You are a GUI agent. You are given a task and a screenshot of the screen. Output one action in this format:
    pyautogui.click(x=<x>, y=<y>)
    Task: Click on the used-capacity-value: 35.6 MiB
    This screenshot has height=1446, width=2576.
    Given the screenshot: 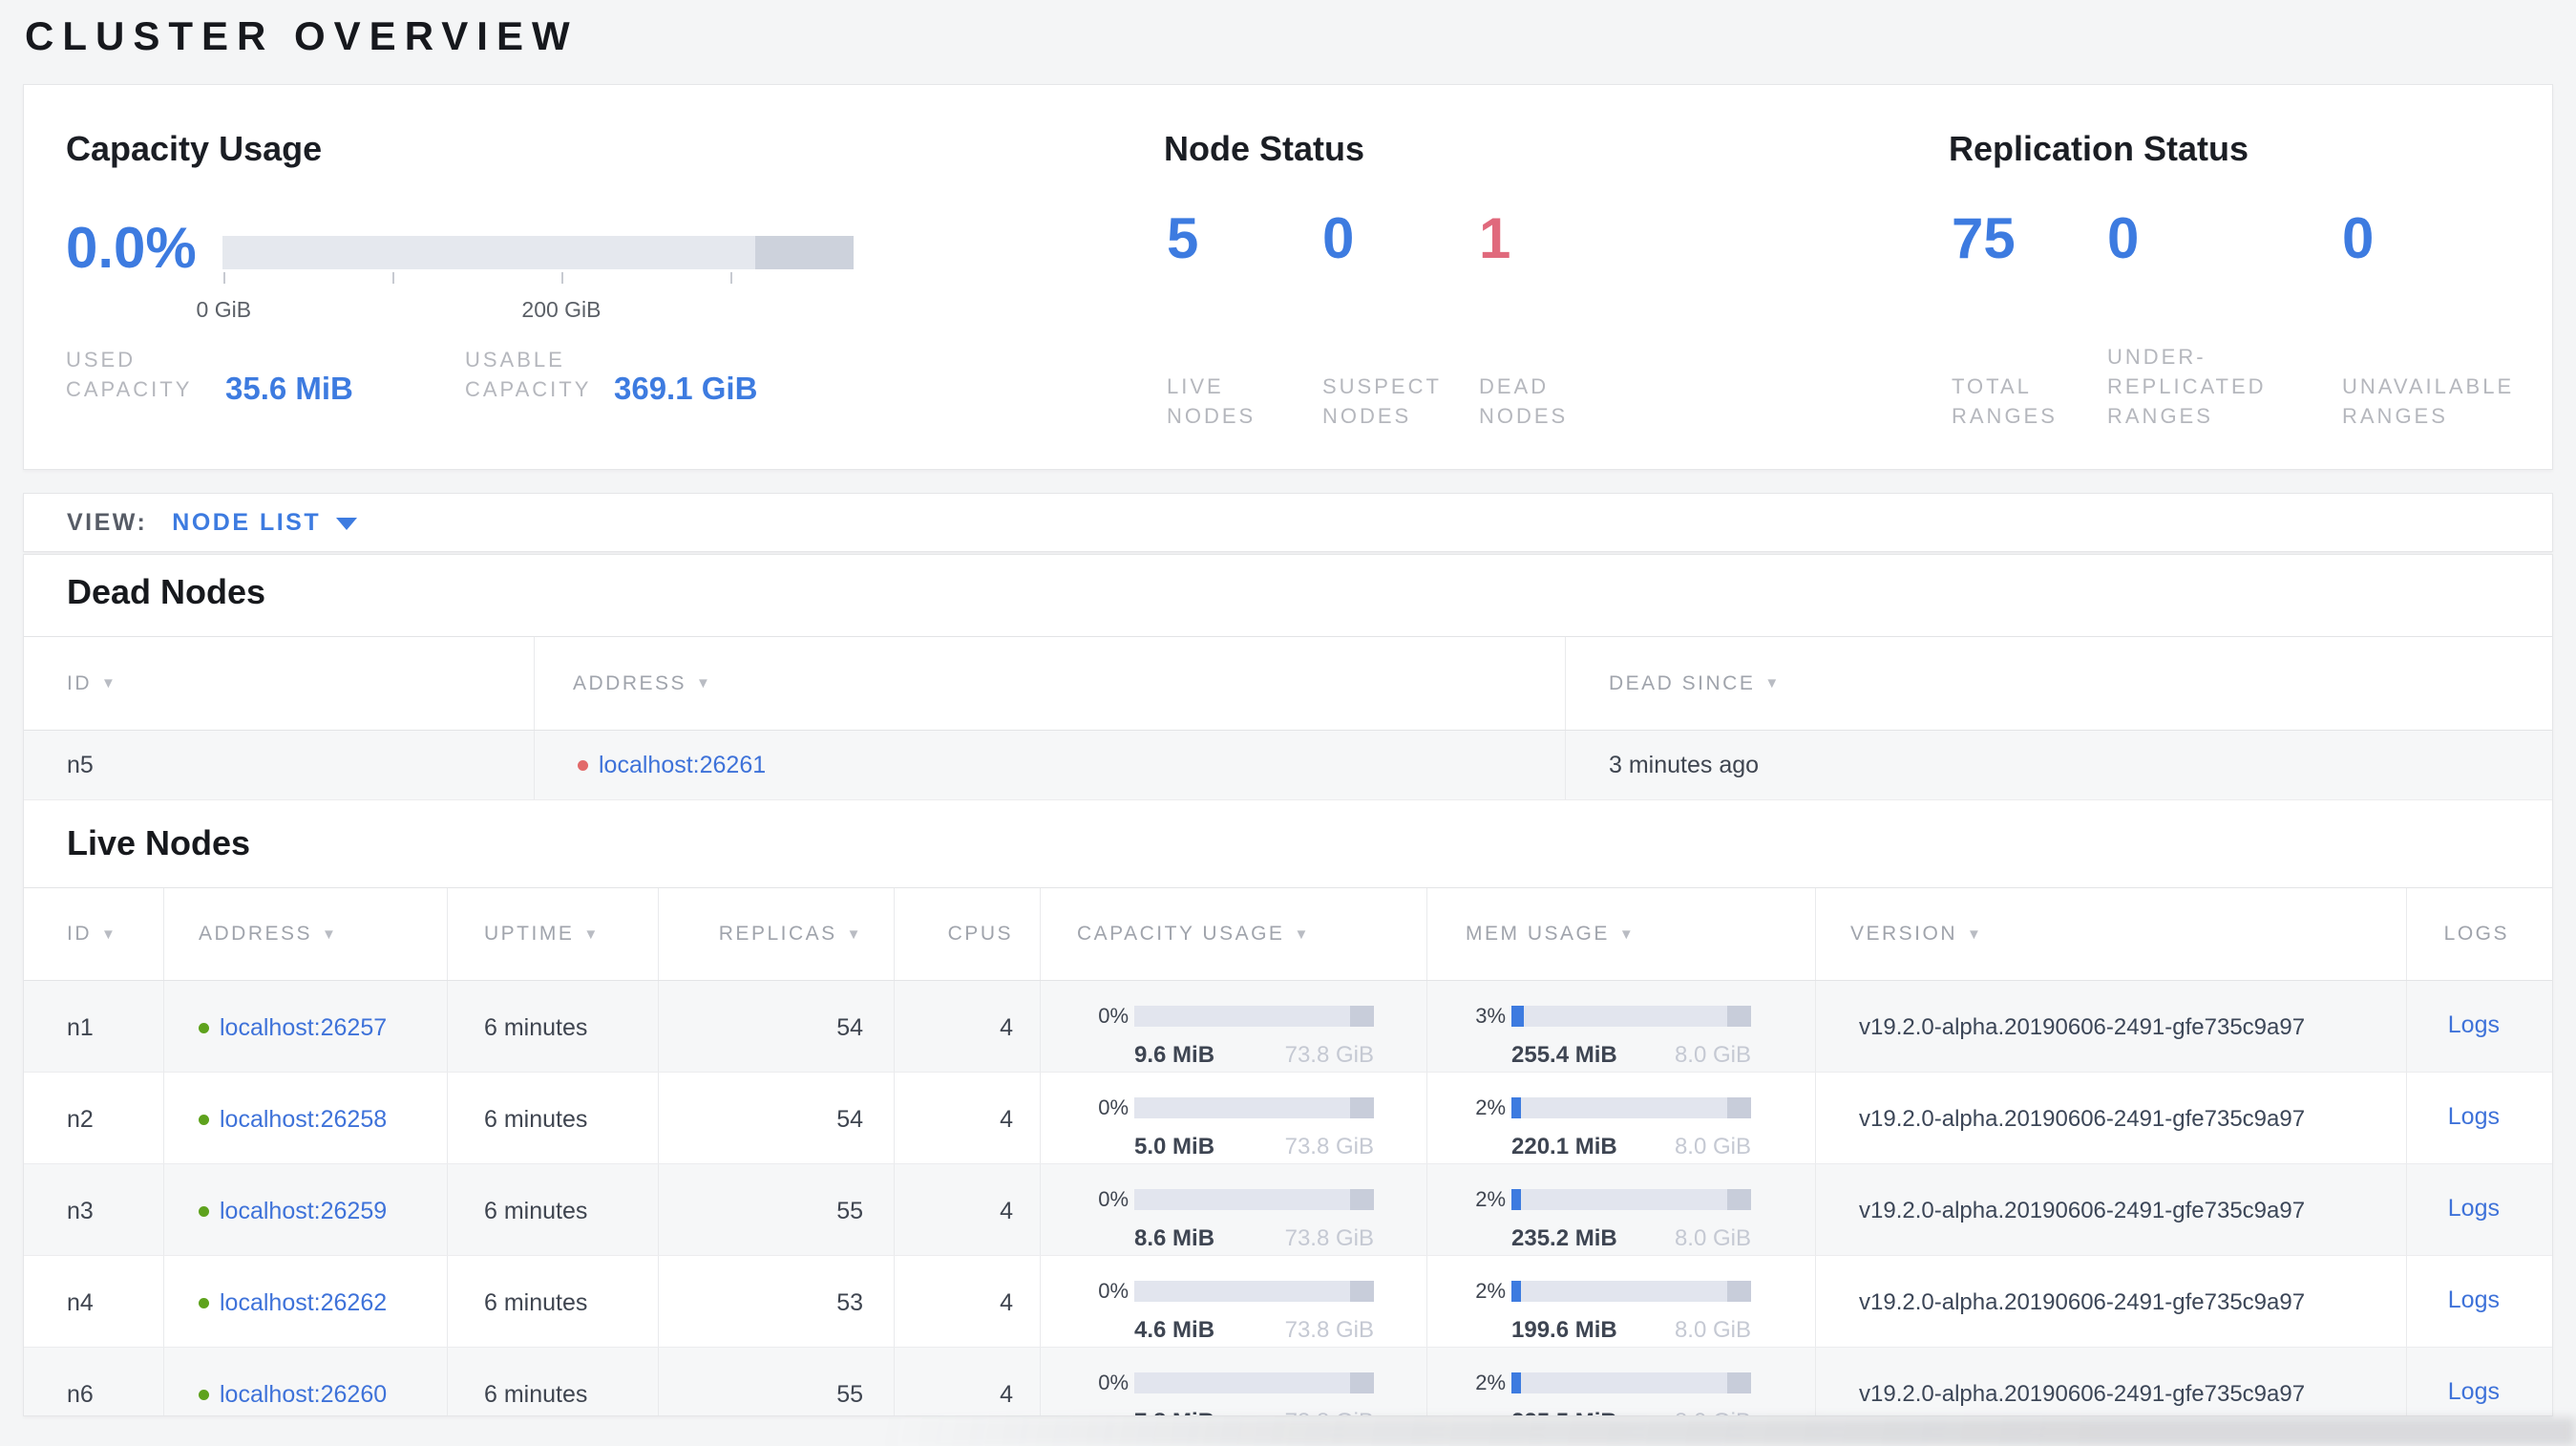 What is the action you would take?
    pyautogui.click(x=289, y=388)
    